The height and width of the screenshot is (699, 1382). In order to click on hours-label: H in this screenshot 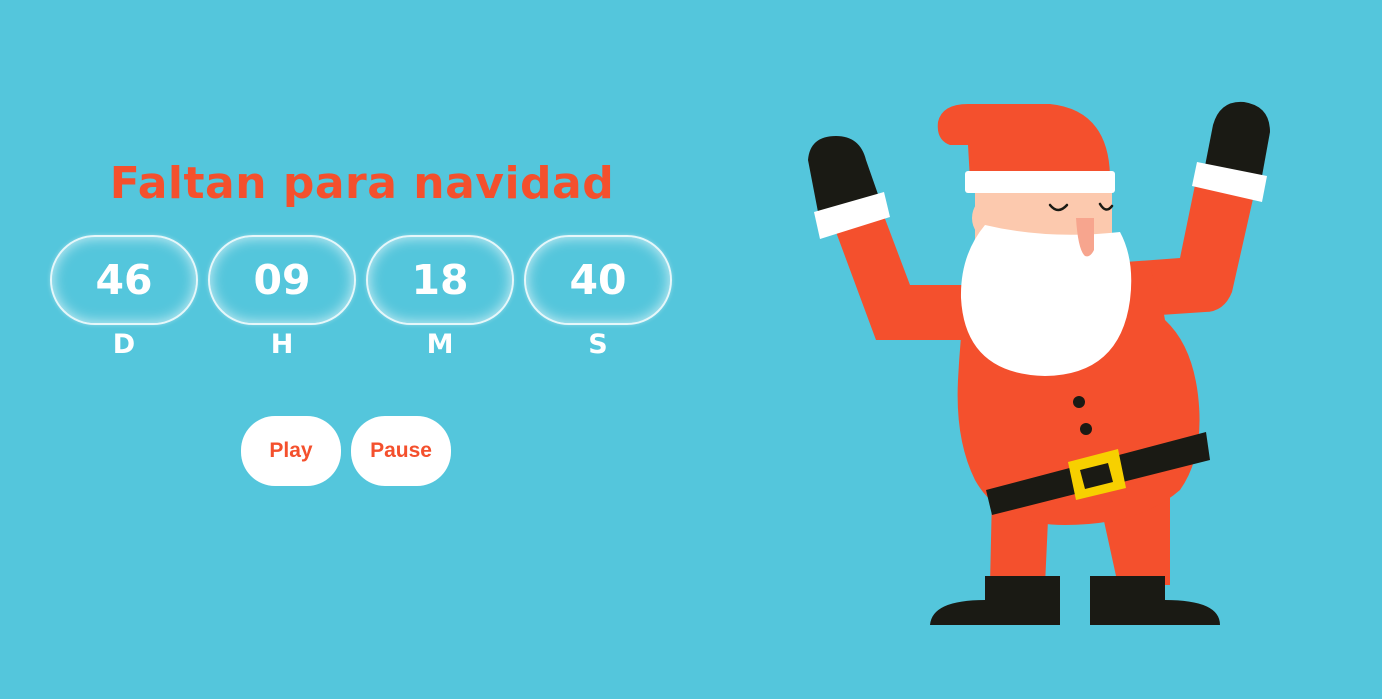, I will do `click(282, 344)`.